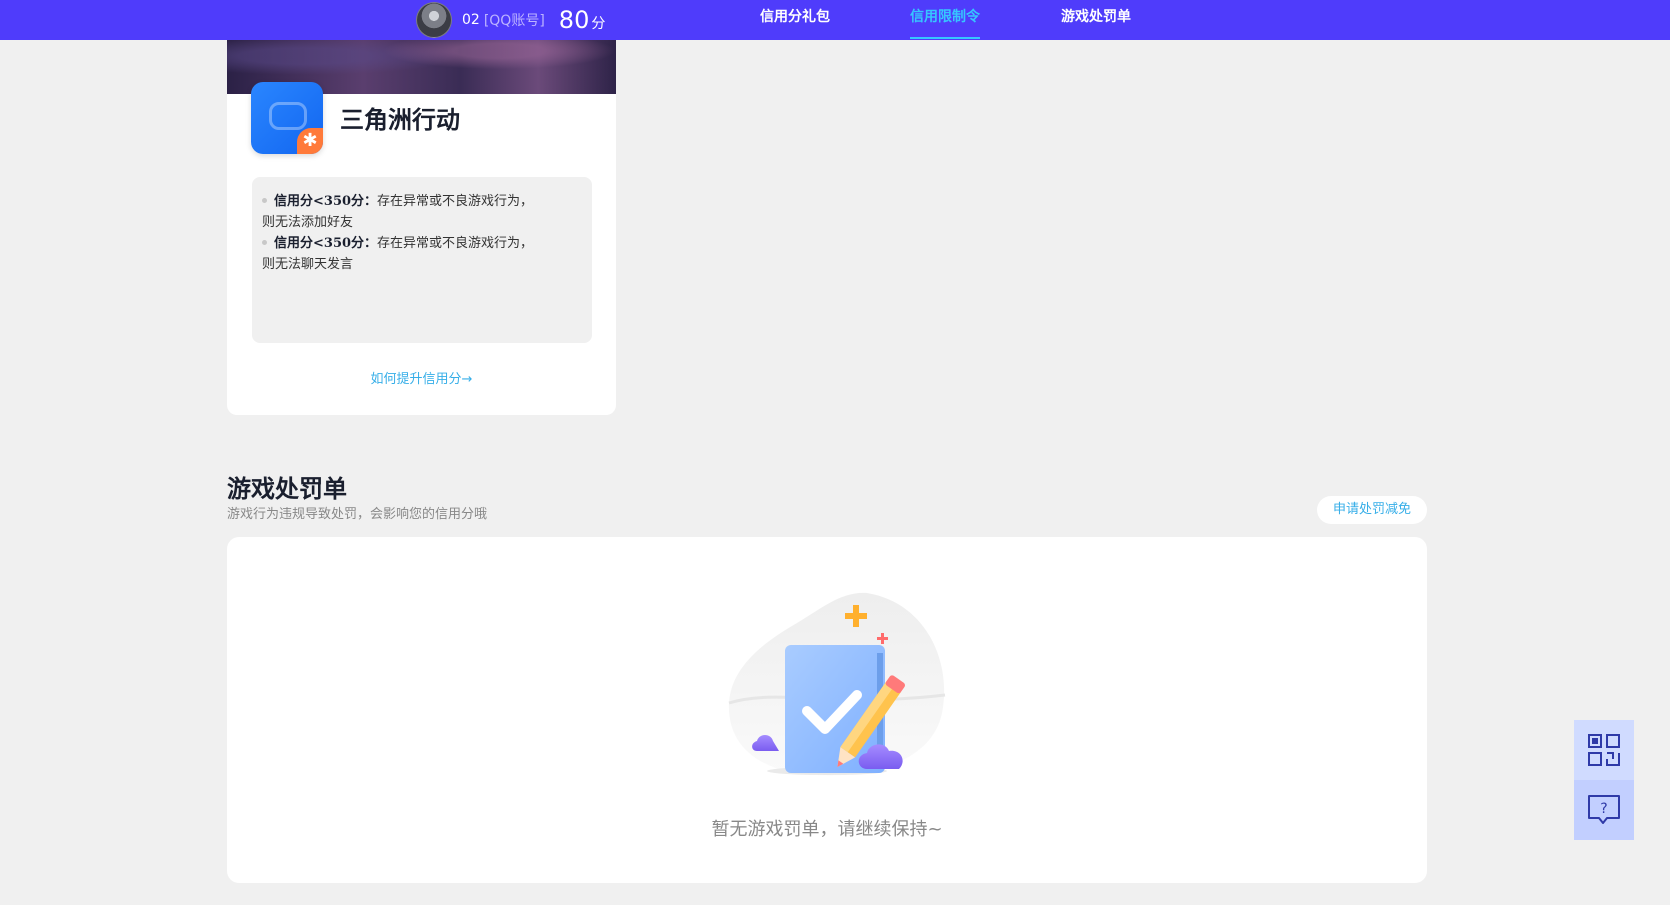 The image size is (1670, 905). I want to click on apply-penalty-reduction-button: 申请处罚减免, so click(1372, 510).